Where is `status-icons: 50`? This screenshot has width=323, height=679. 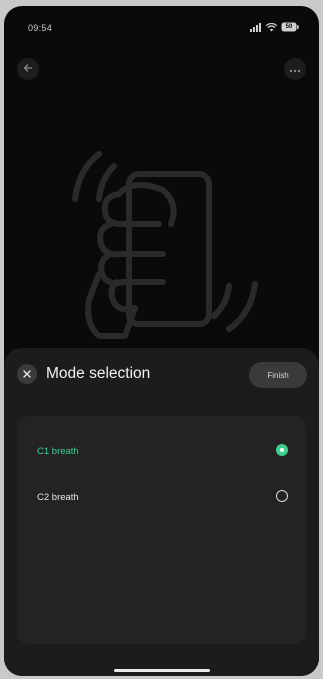 status-icons: 50 is located at coordinates (274, 27).